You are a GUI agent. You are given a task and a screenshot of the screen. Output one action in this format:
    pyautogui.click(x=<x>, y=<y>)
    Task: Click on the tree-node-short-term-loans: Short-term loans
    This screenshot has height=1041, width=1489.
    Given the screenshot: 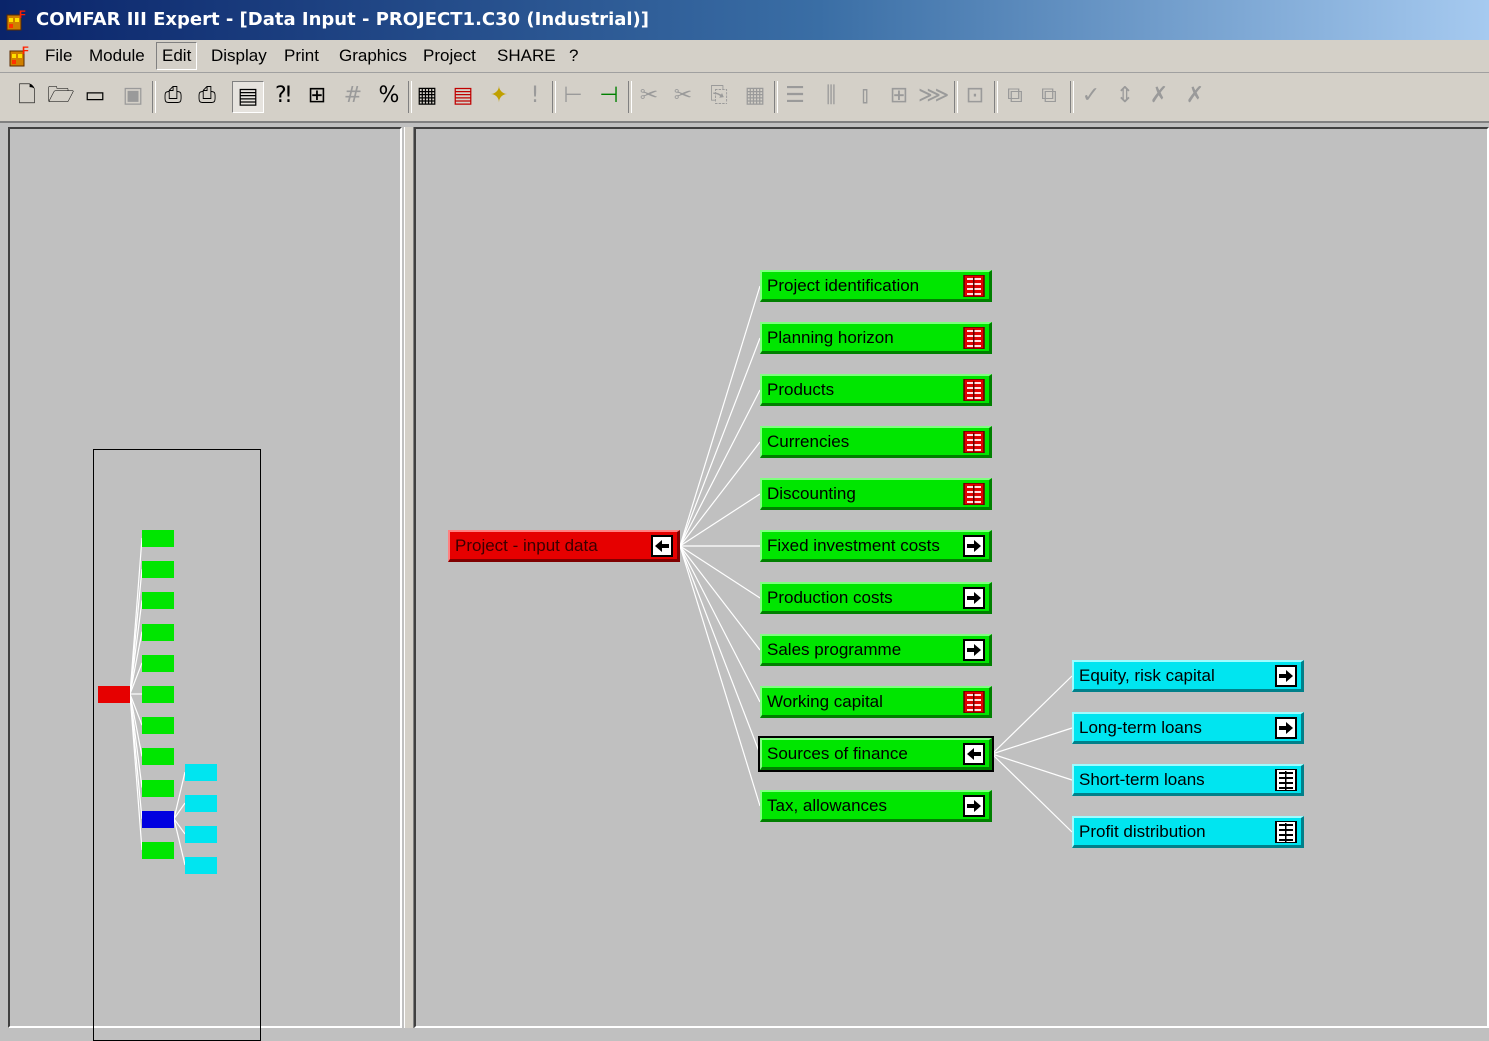 What is the action you would take?
    pyautogui.click(x=1188, y=780)
    